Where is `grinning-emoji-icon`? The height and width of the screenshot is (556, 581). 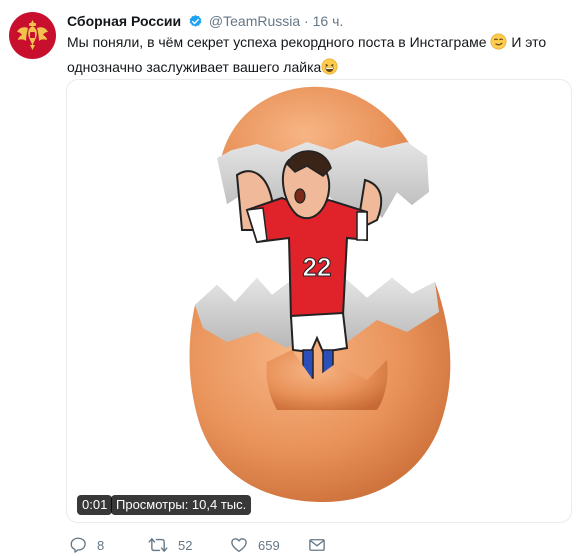
grinning-emoji-icon is located at coordinates (329, 69).